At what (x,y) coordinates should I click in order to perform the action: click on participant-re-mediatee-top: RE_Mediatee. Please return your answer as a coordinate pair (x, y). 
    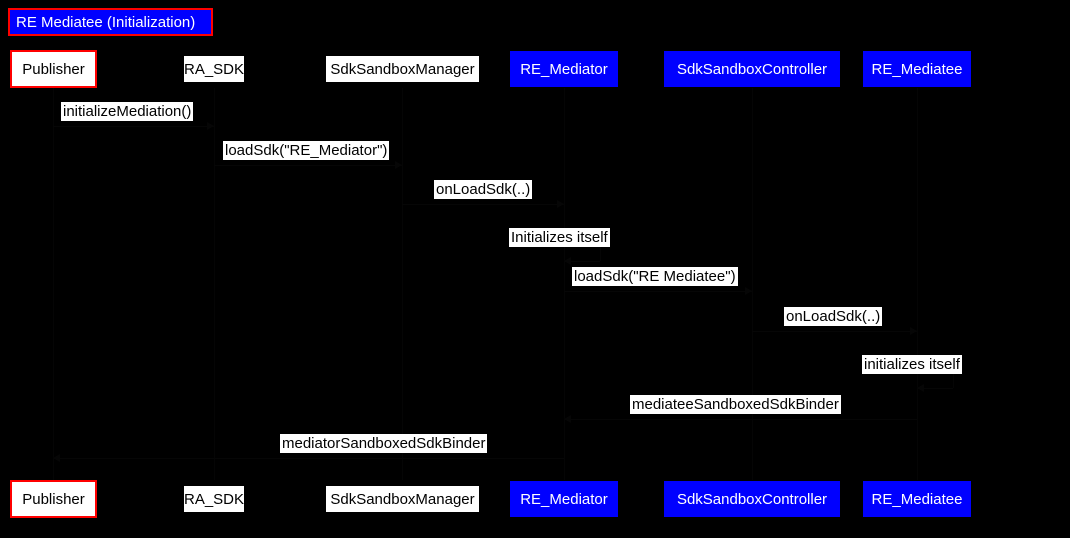
    Looking at the image, I should click on (917, 69).